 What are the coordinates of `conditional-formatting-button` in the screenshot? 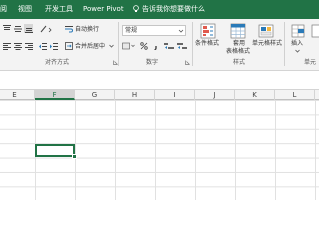 It's located at (208, 30).